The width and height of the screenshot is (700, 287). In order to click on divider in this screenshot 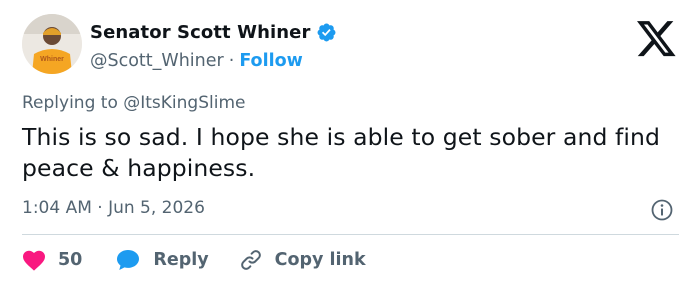, I will do `click(350, 234)`.